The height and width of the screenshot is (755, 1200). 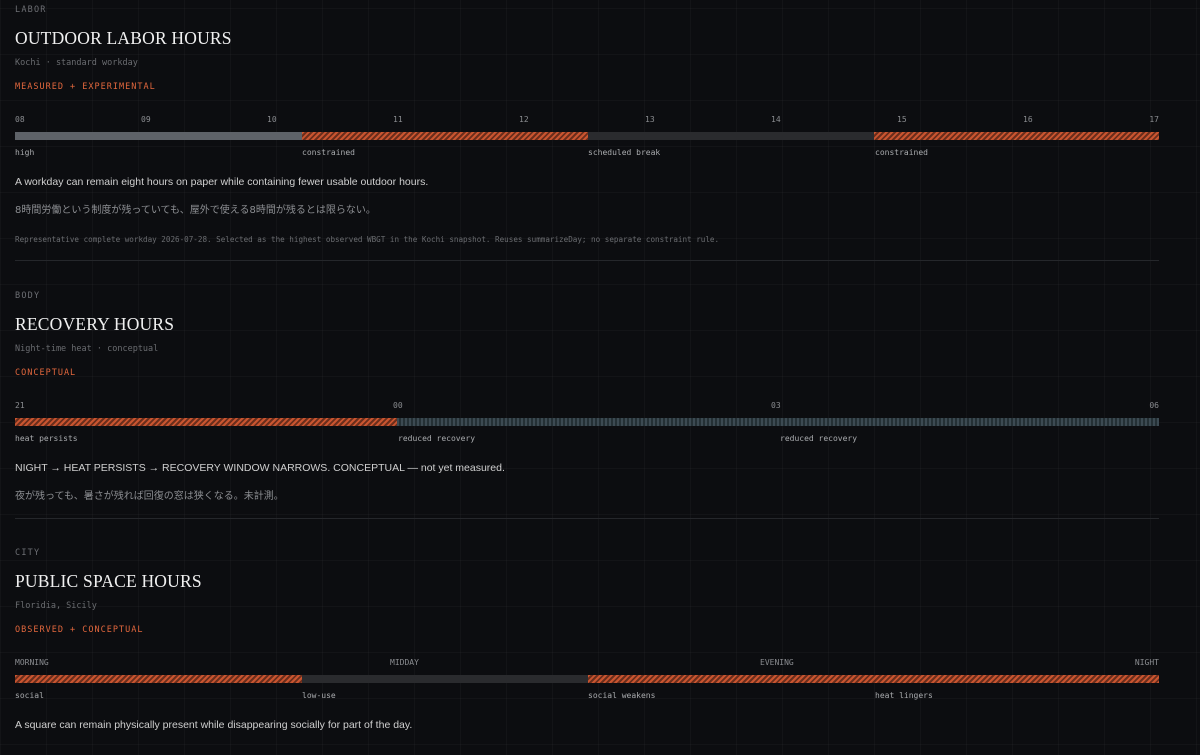 What do you see at coordinates (778, 422) in the screenshot?
I see `bar-segment-reduced-recovery` at bounding box center [778, 422].